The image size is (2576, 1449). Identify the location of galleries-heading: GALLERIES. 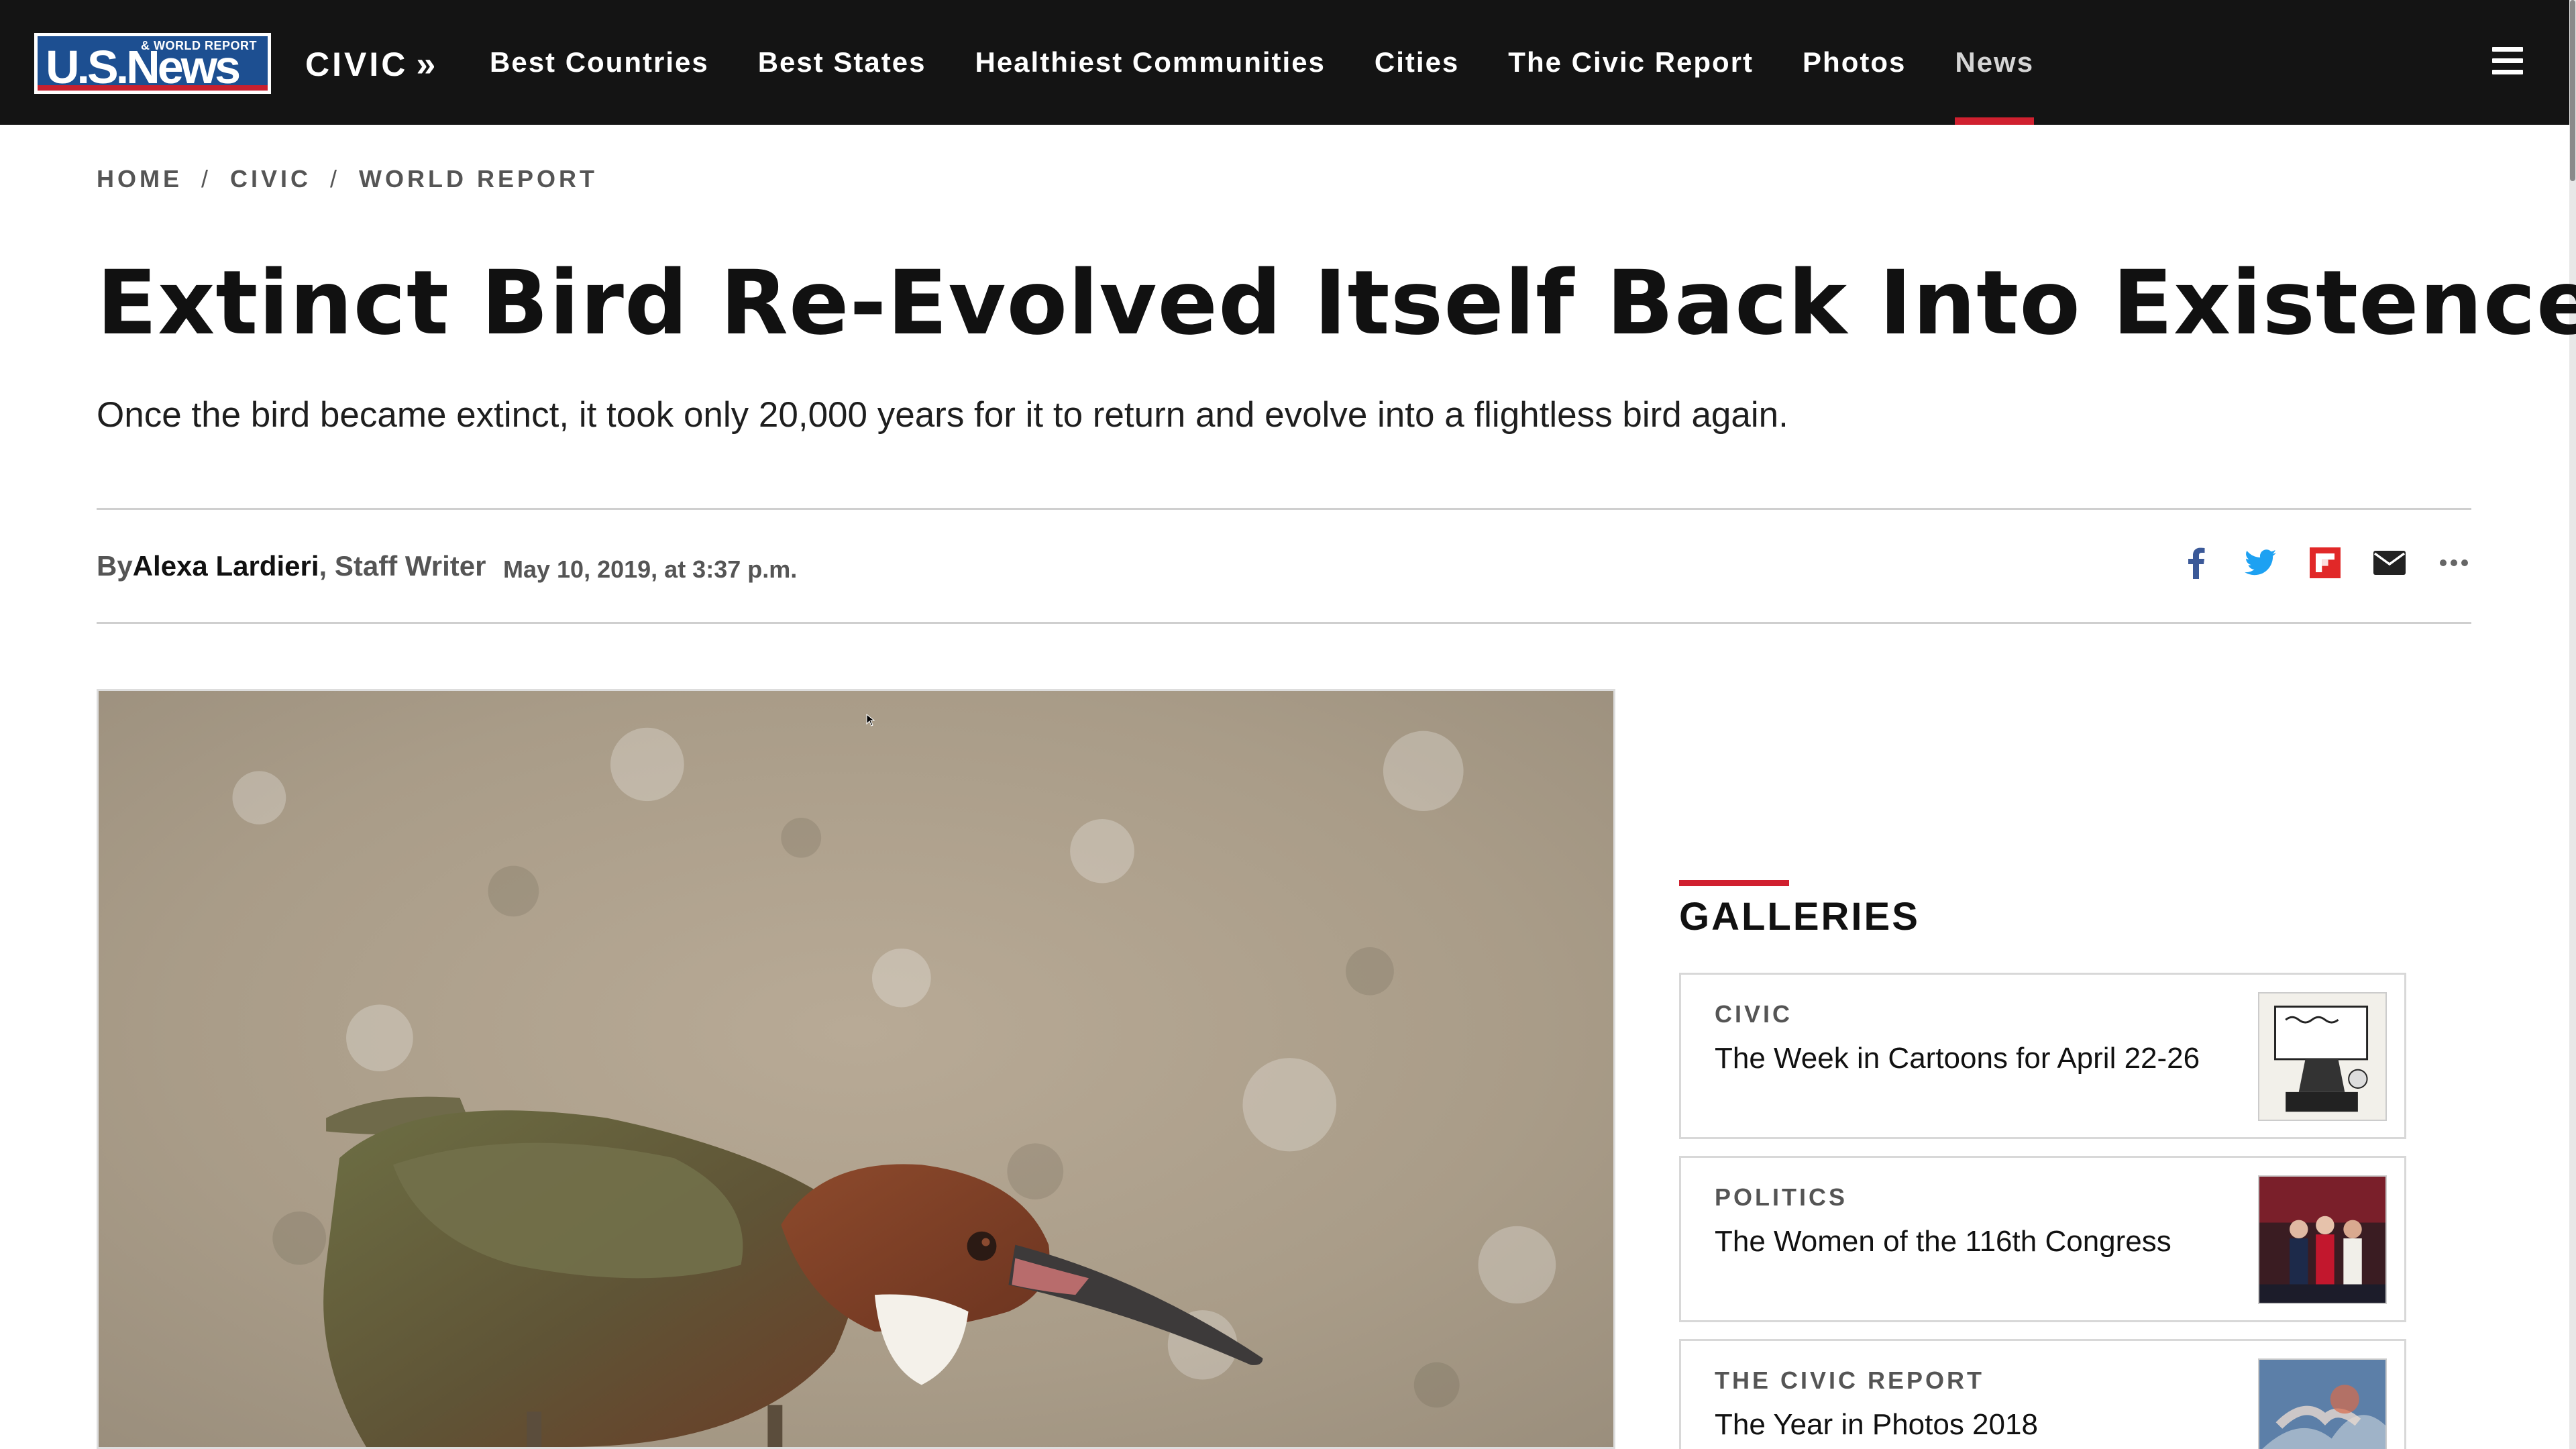
(1799, 916).